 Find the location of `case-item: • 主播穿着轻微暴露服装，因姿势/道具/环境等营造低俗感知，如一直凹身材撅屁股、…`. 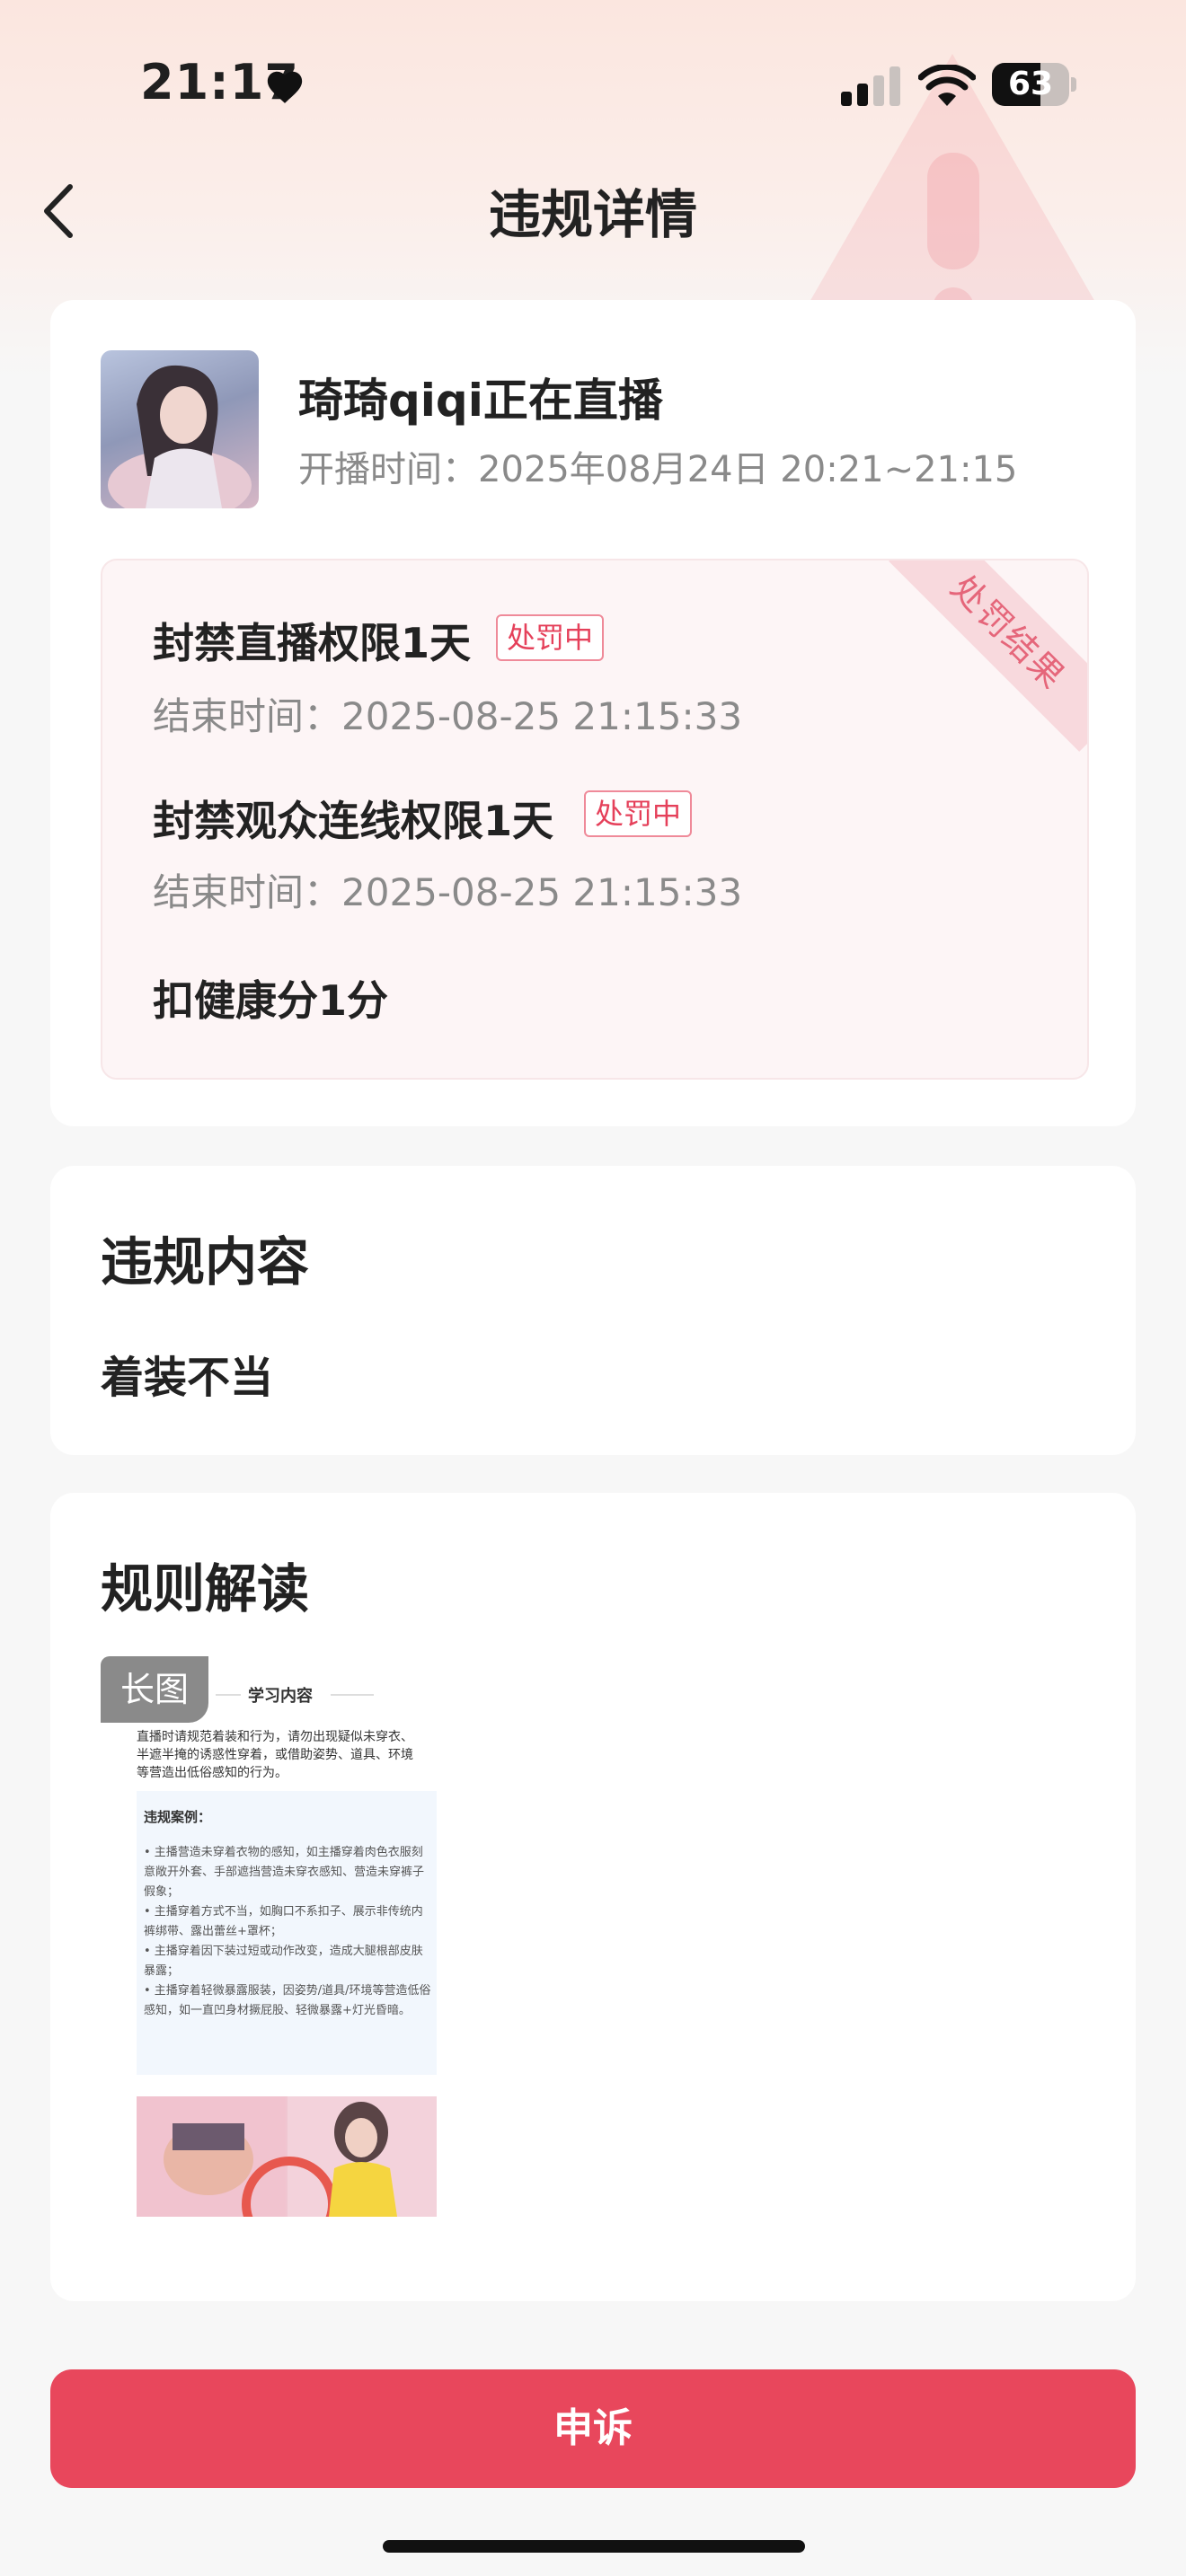

case-item: • 主播穿着轻微暴露服装，因姿势/道具/环境等营造低俗感知，如一直凹身材撅屁股、… is located at coordinates (287, 2001).